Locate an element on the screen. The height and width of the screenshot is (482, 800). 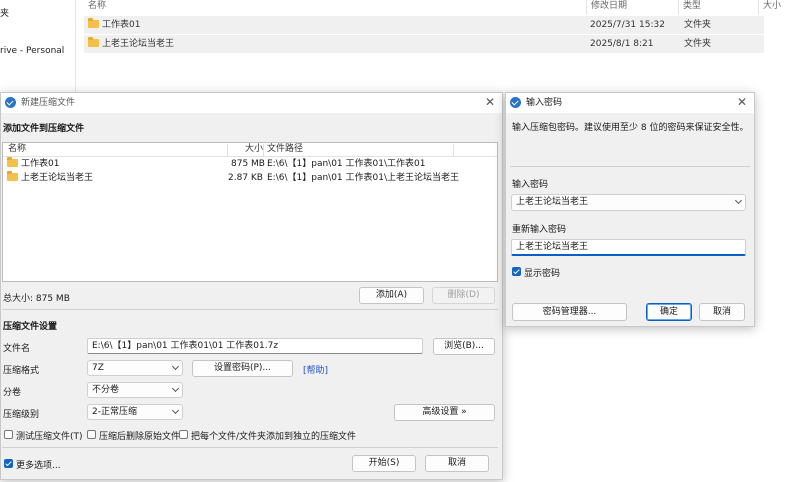
test-archive-label: 测试压缩文件(T) is located at coordinates (49, 437).